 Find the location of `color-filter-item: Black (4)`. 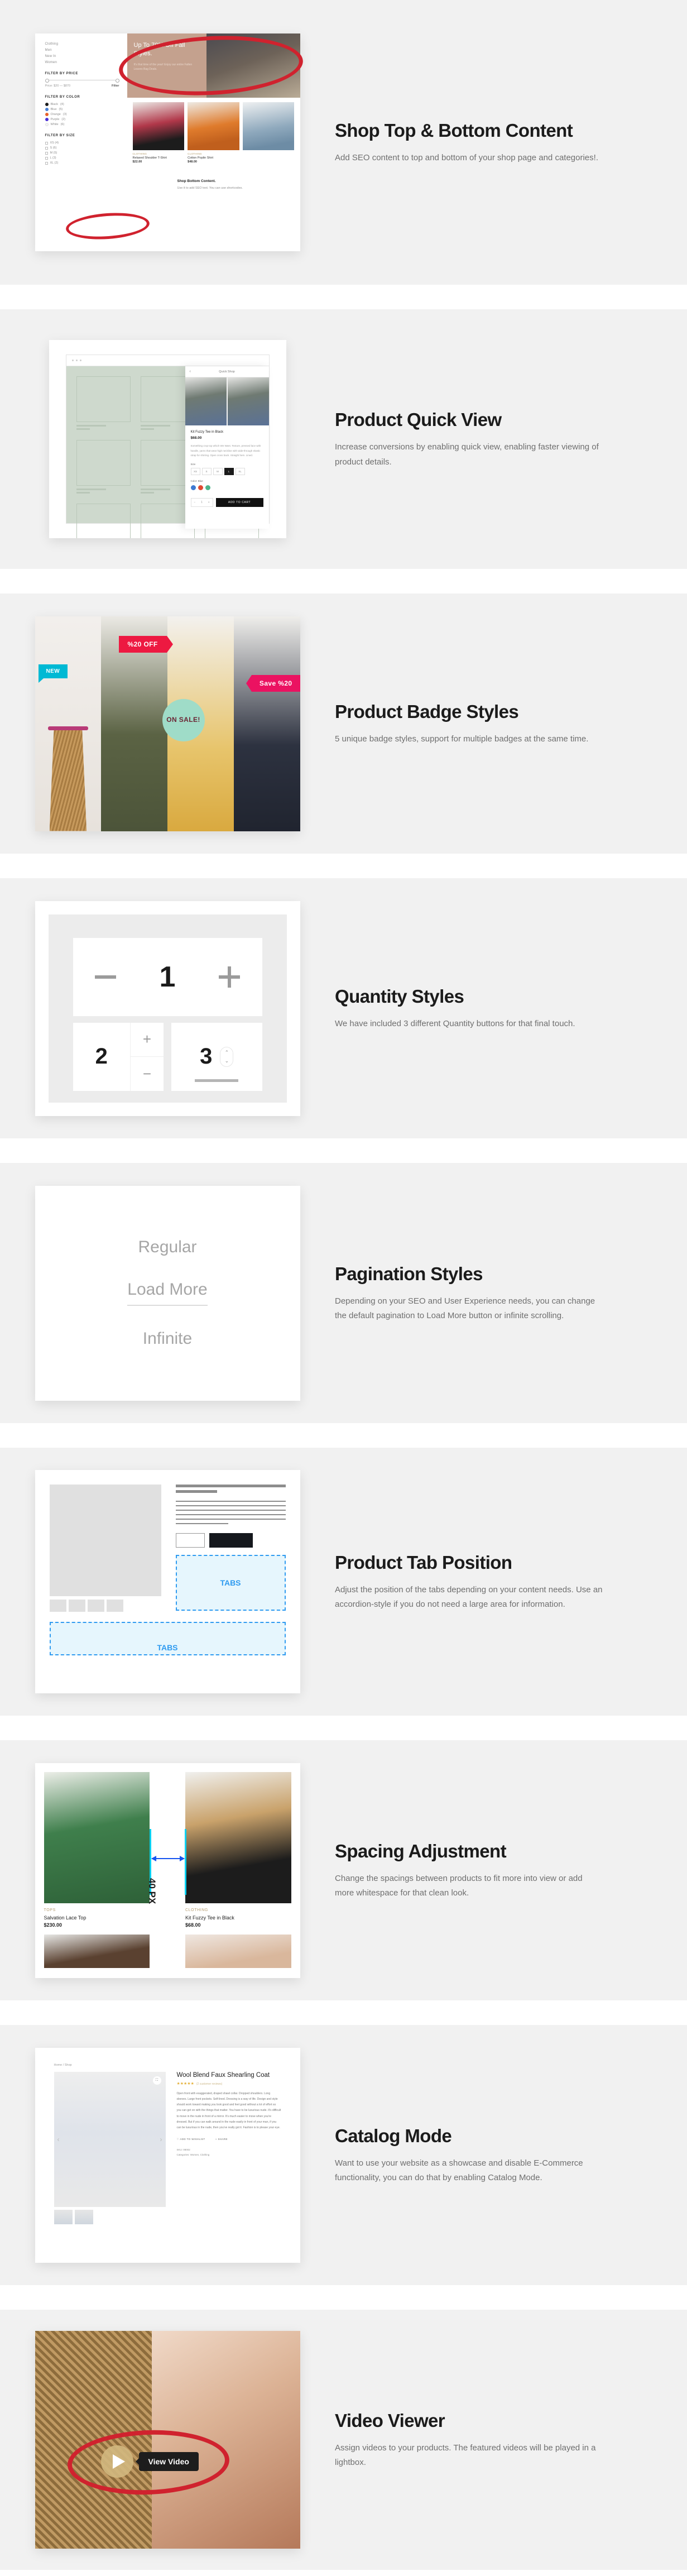

color-filter-item: Black (4) is located at coordinates (82, 104).